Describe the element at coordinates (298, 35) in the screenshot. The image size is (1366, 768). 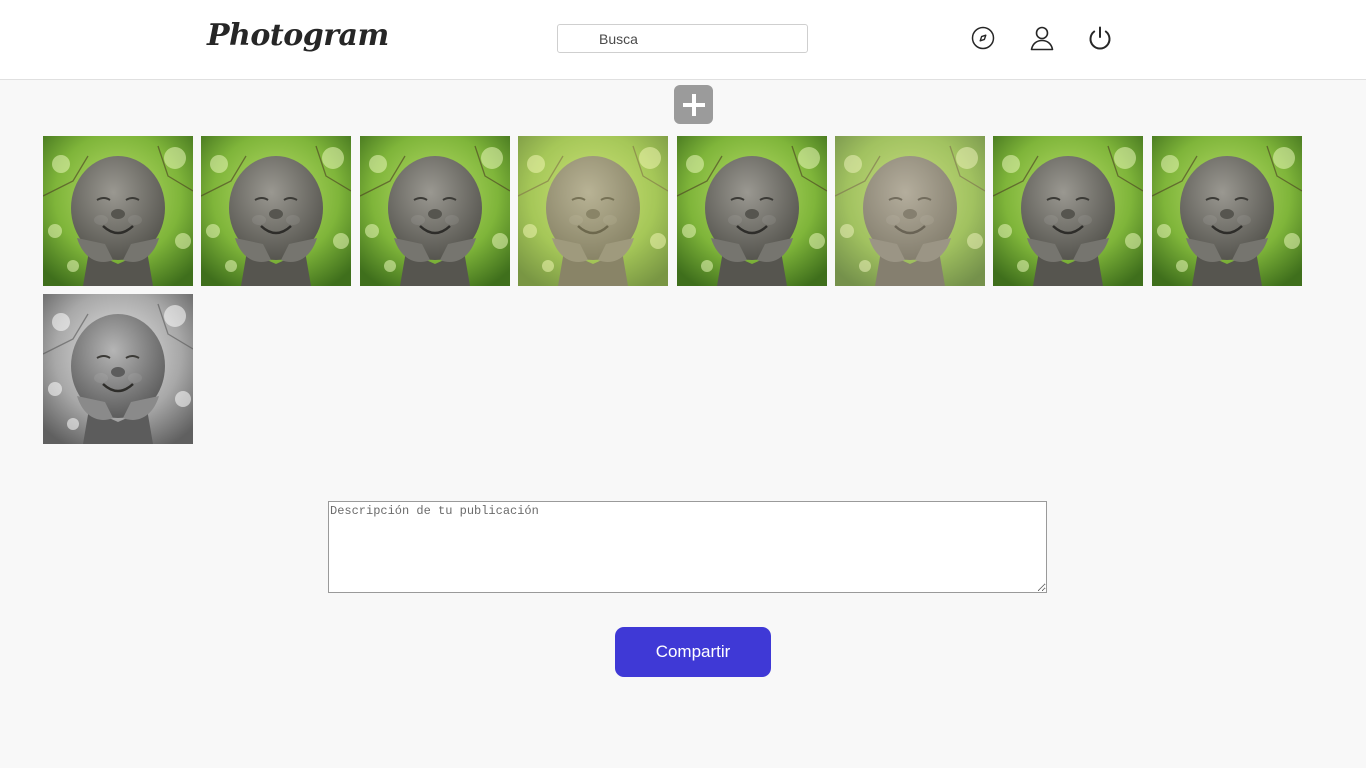
I see `logo: Photogram` at that location.